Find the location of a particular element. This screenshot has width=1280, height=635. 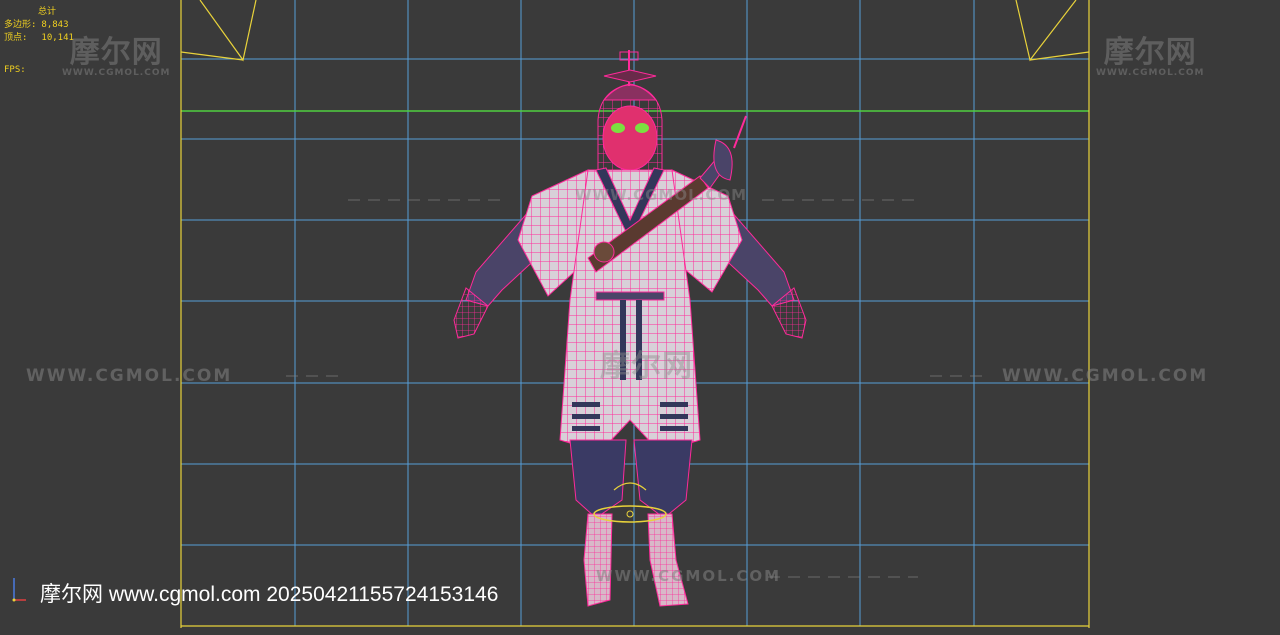

watermark-url-left: WWW.CGMOL.COM is located at coordinates (129, 376).